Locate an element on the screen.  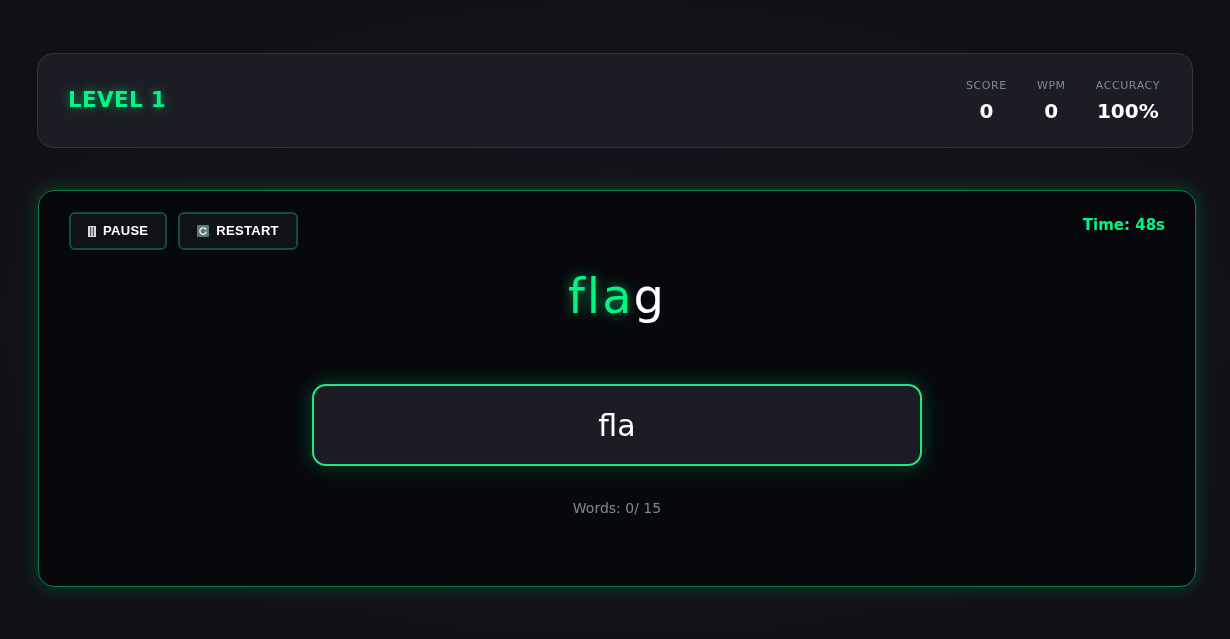
word-letter: l is located at coordinates (594, 296).